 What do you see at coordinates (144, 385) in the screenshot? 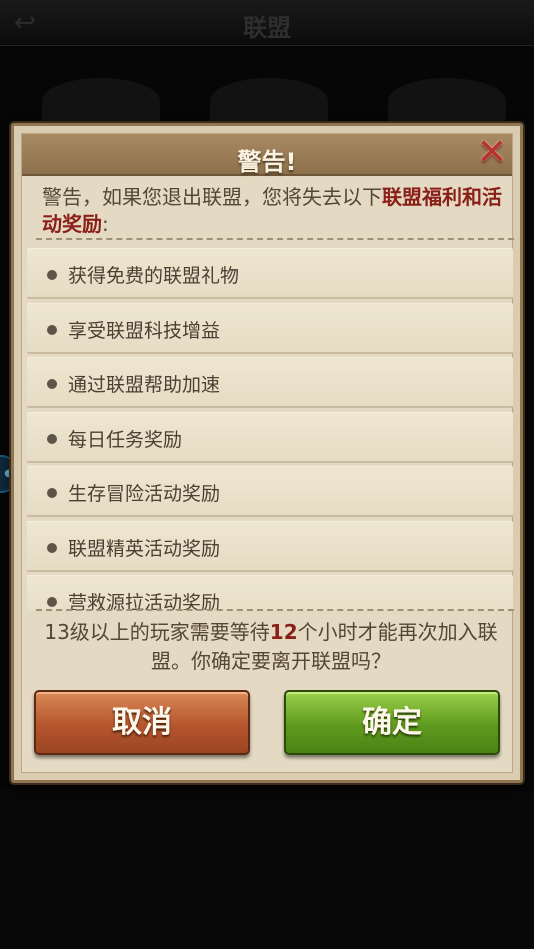
I see `list-item-label: 通过联盟帮助加速` at bounding box center [144, 385].